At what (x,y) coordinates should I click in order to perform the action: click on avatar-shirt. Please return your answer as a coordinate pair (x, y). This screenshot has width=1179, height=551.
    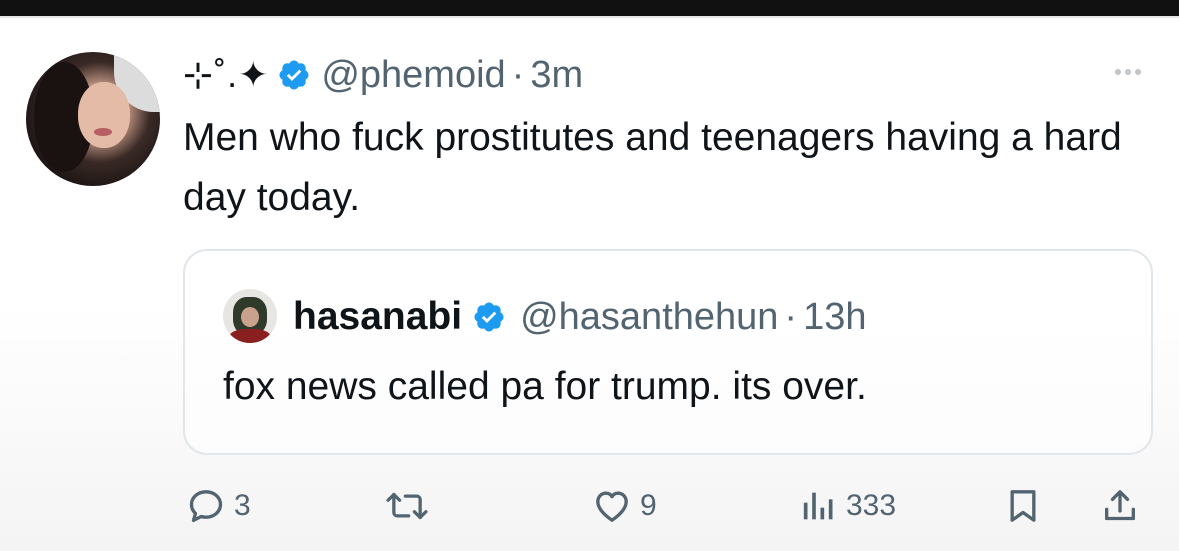
    Looking at the image, I should click on (250, 336).